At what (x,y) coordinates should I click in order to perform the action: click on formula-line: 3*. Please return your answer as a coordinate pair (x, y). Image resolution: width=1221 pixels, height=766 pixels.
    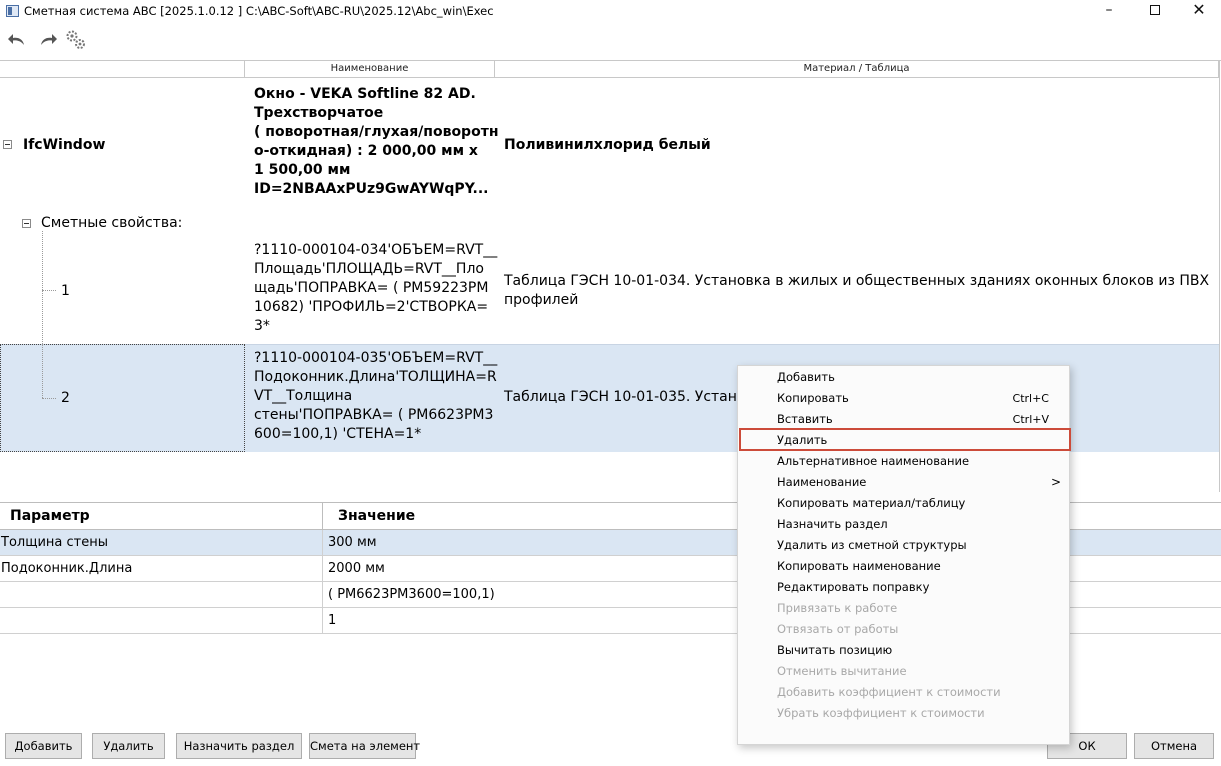
    Looking at the image, I should click on (262, 326).